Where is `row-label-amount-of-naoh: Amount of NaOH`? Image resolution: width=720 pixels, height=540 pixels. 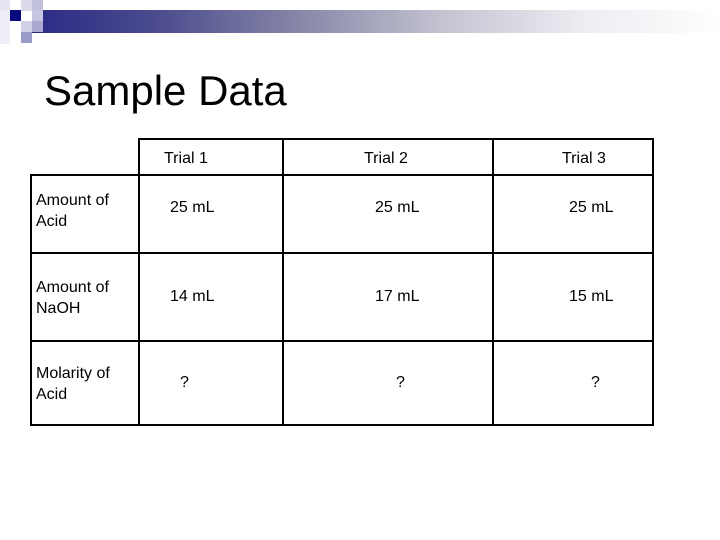
row-label-amount-of-naoh: Amount of NaOH is located at coordinates (86, 298).